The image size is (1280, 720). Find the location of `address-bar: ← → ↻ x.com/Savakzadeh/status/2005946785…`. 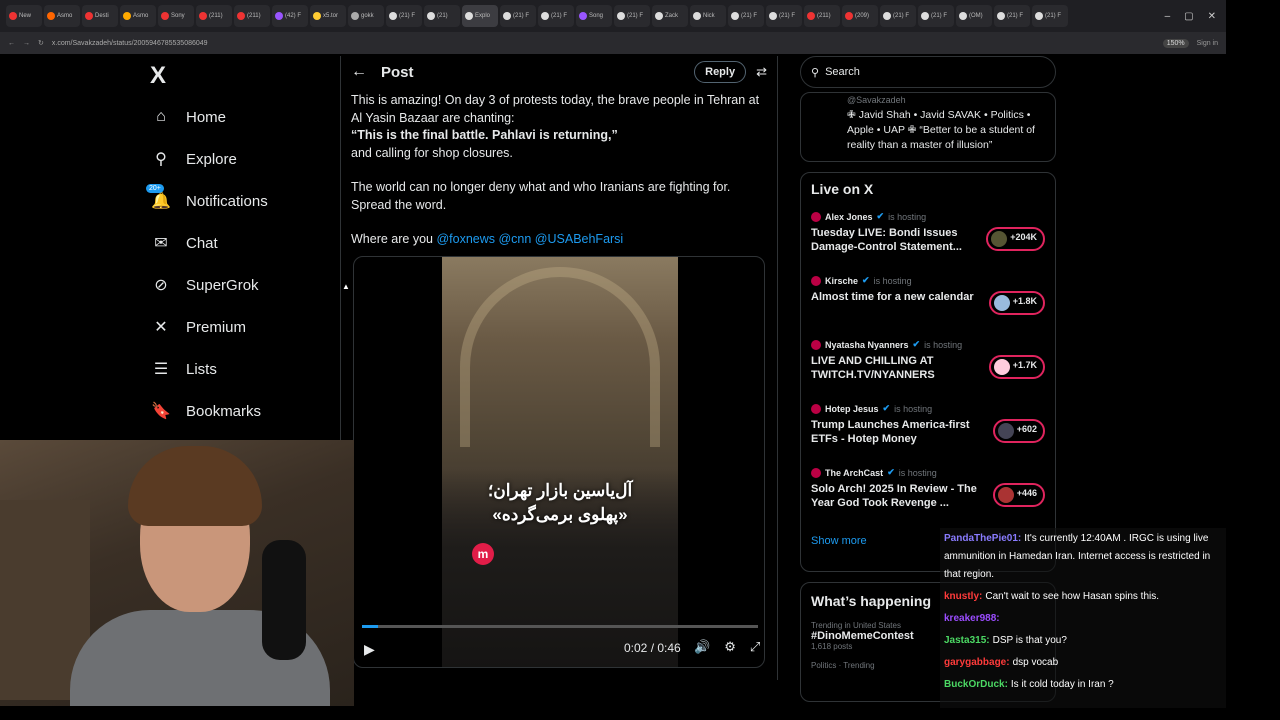

address-bar: ← → ↻ x.com/Savakzadeh/status/2005946785… is located at coordinates (613, 43).